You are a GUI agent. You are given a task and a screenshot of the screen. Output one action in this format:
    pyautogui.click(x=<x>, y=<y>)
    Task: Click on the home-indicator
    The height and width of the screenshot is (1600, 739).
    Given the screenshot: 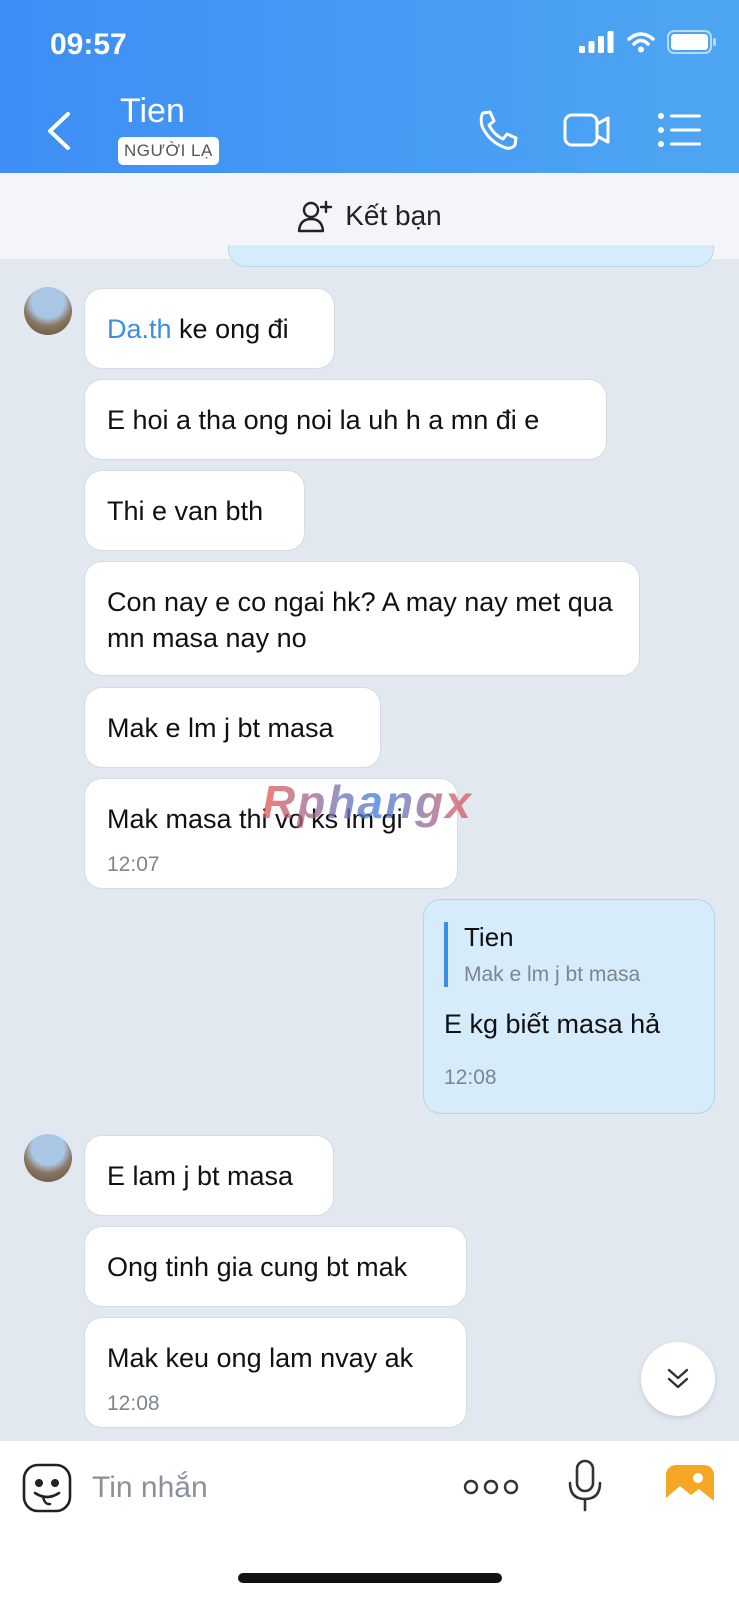 What is the action you would take?
    pyautogui.click(x=370, y=1578)
    